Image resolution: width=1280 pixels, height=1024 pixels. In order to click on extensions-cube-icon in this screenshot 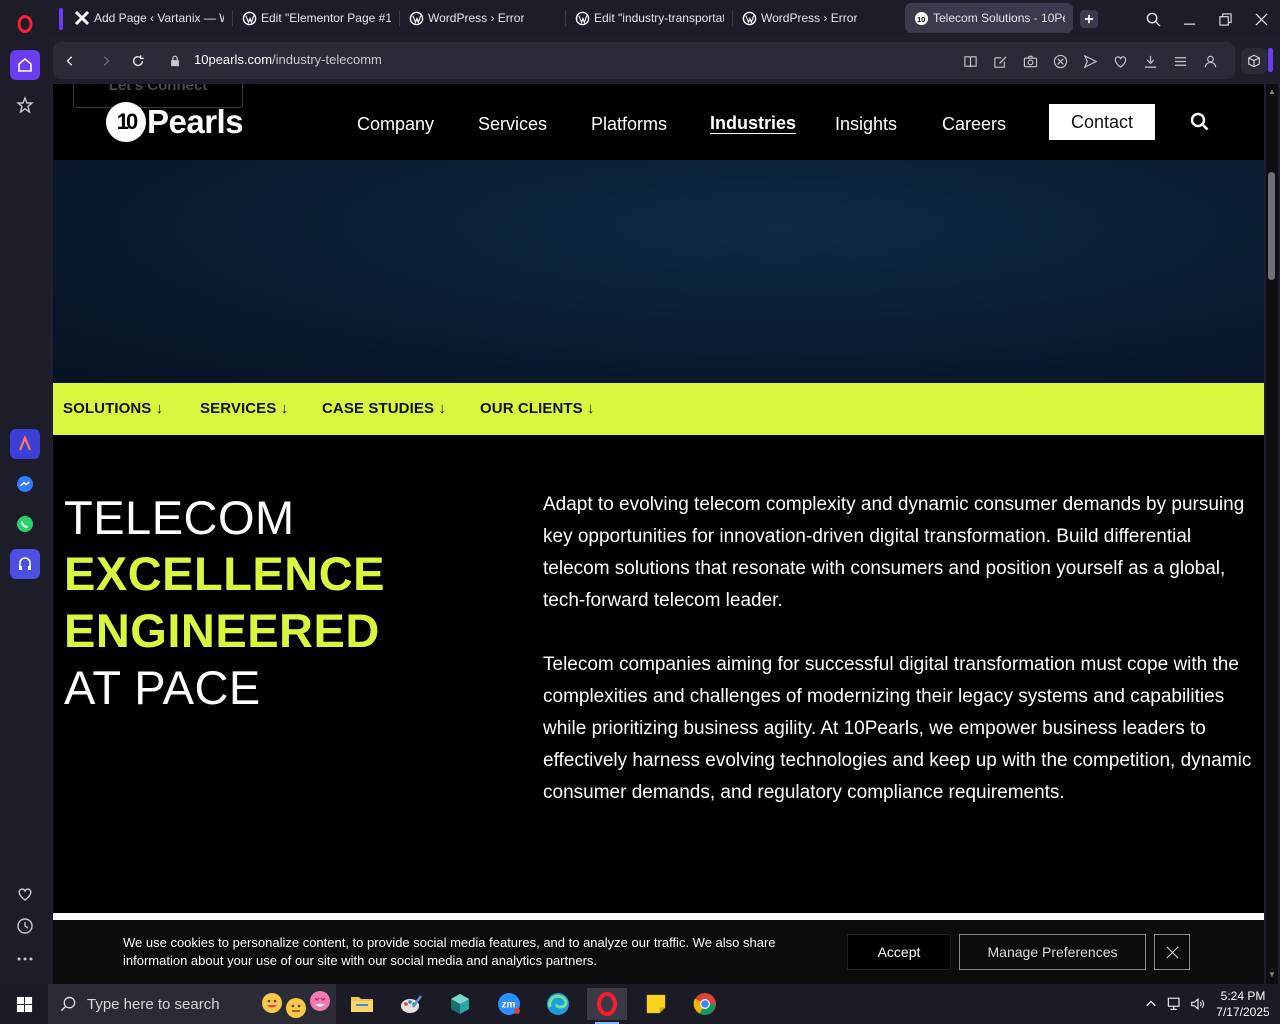, I will do `click(1254, 61)`.